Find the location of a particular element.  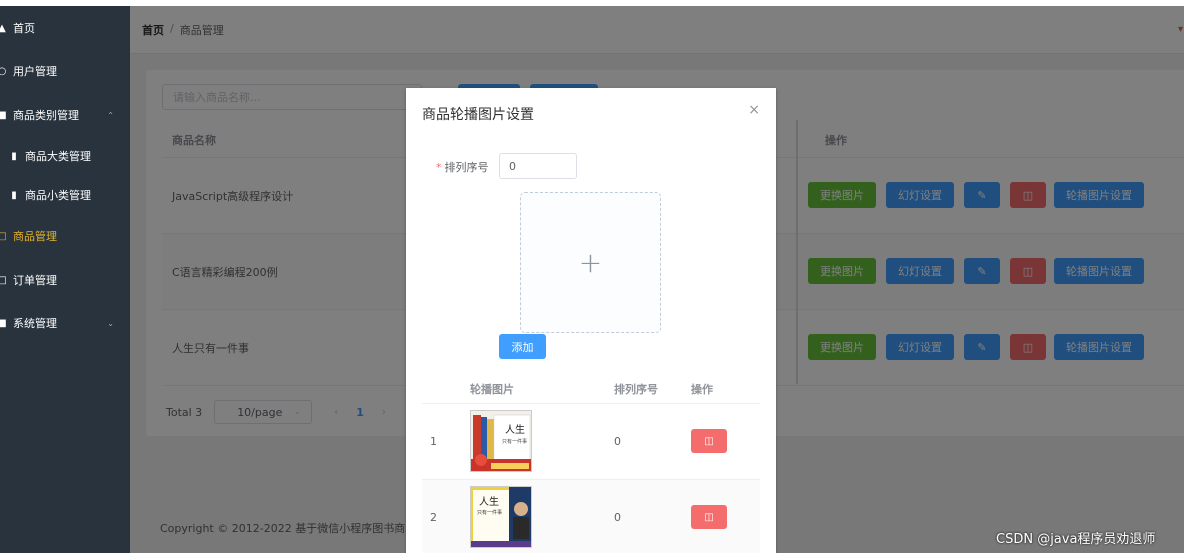

sort-input: 0 is located at coordinates (538, 166).